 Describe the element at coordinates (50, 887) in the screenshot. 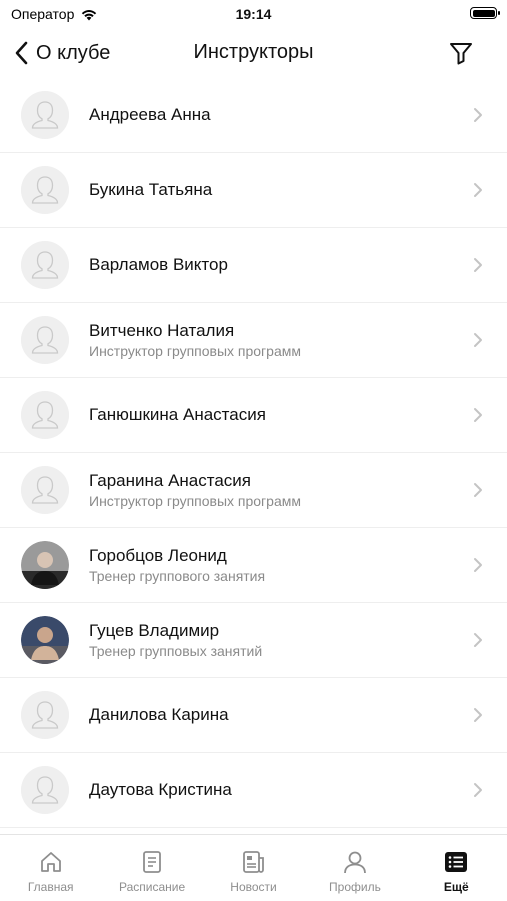

I see `tab-label: Главная` at that location.